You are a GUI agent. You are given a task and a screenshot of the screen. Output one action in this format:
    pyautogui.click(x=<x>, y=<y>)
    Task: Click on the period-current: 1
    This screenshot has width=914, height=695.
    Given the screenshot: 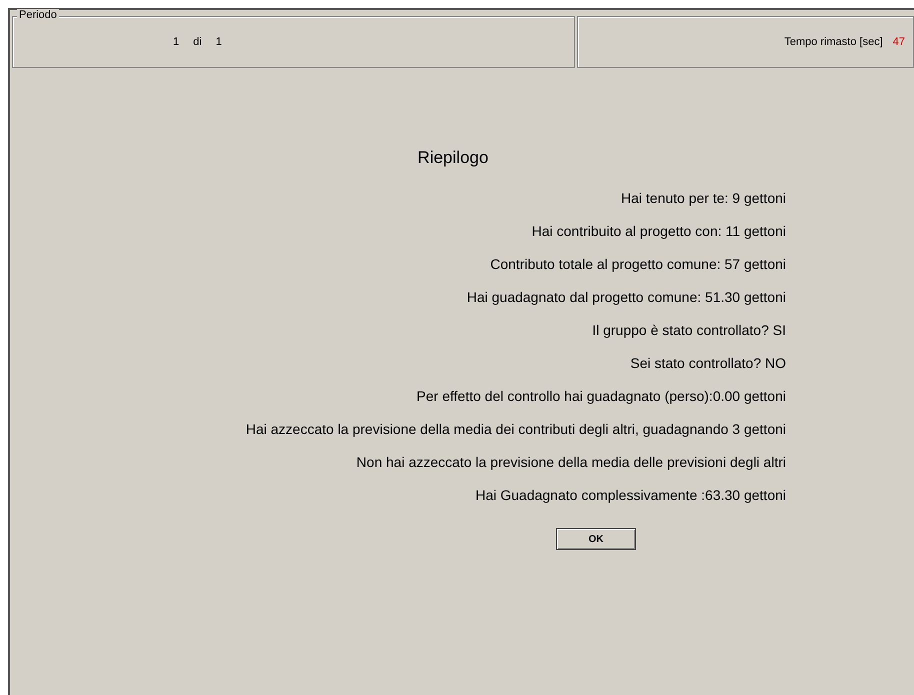 What is the action you would take?
    pyautogui.click(x=176, y=42)
    